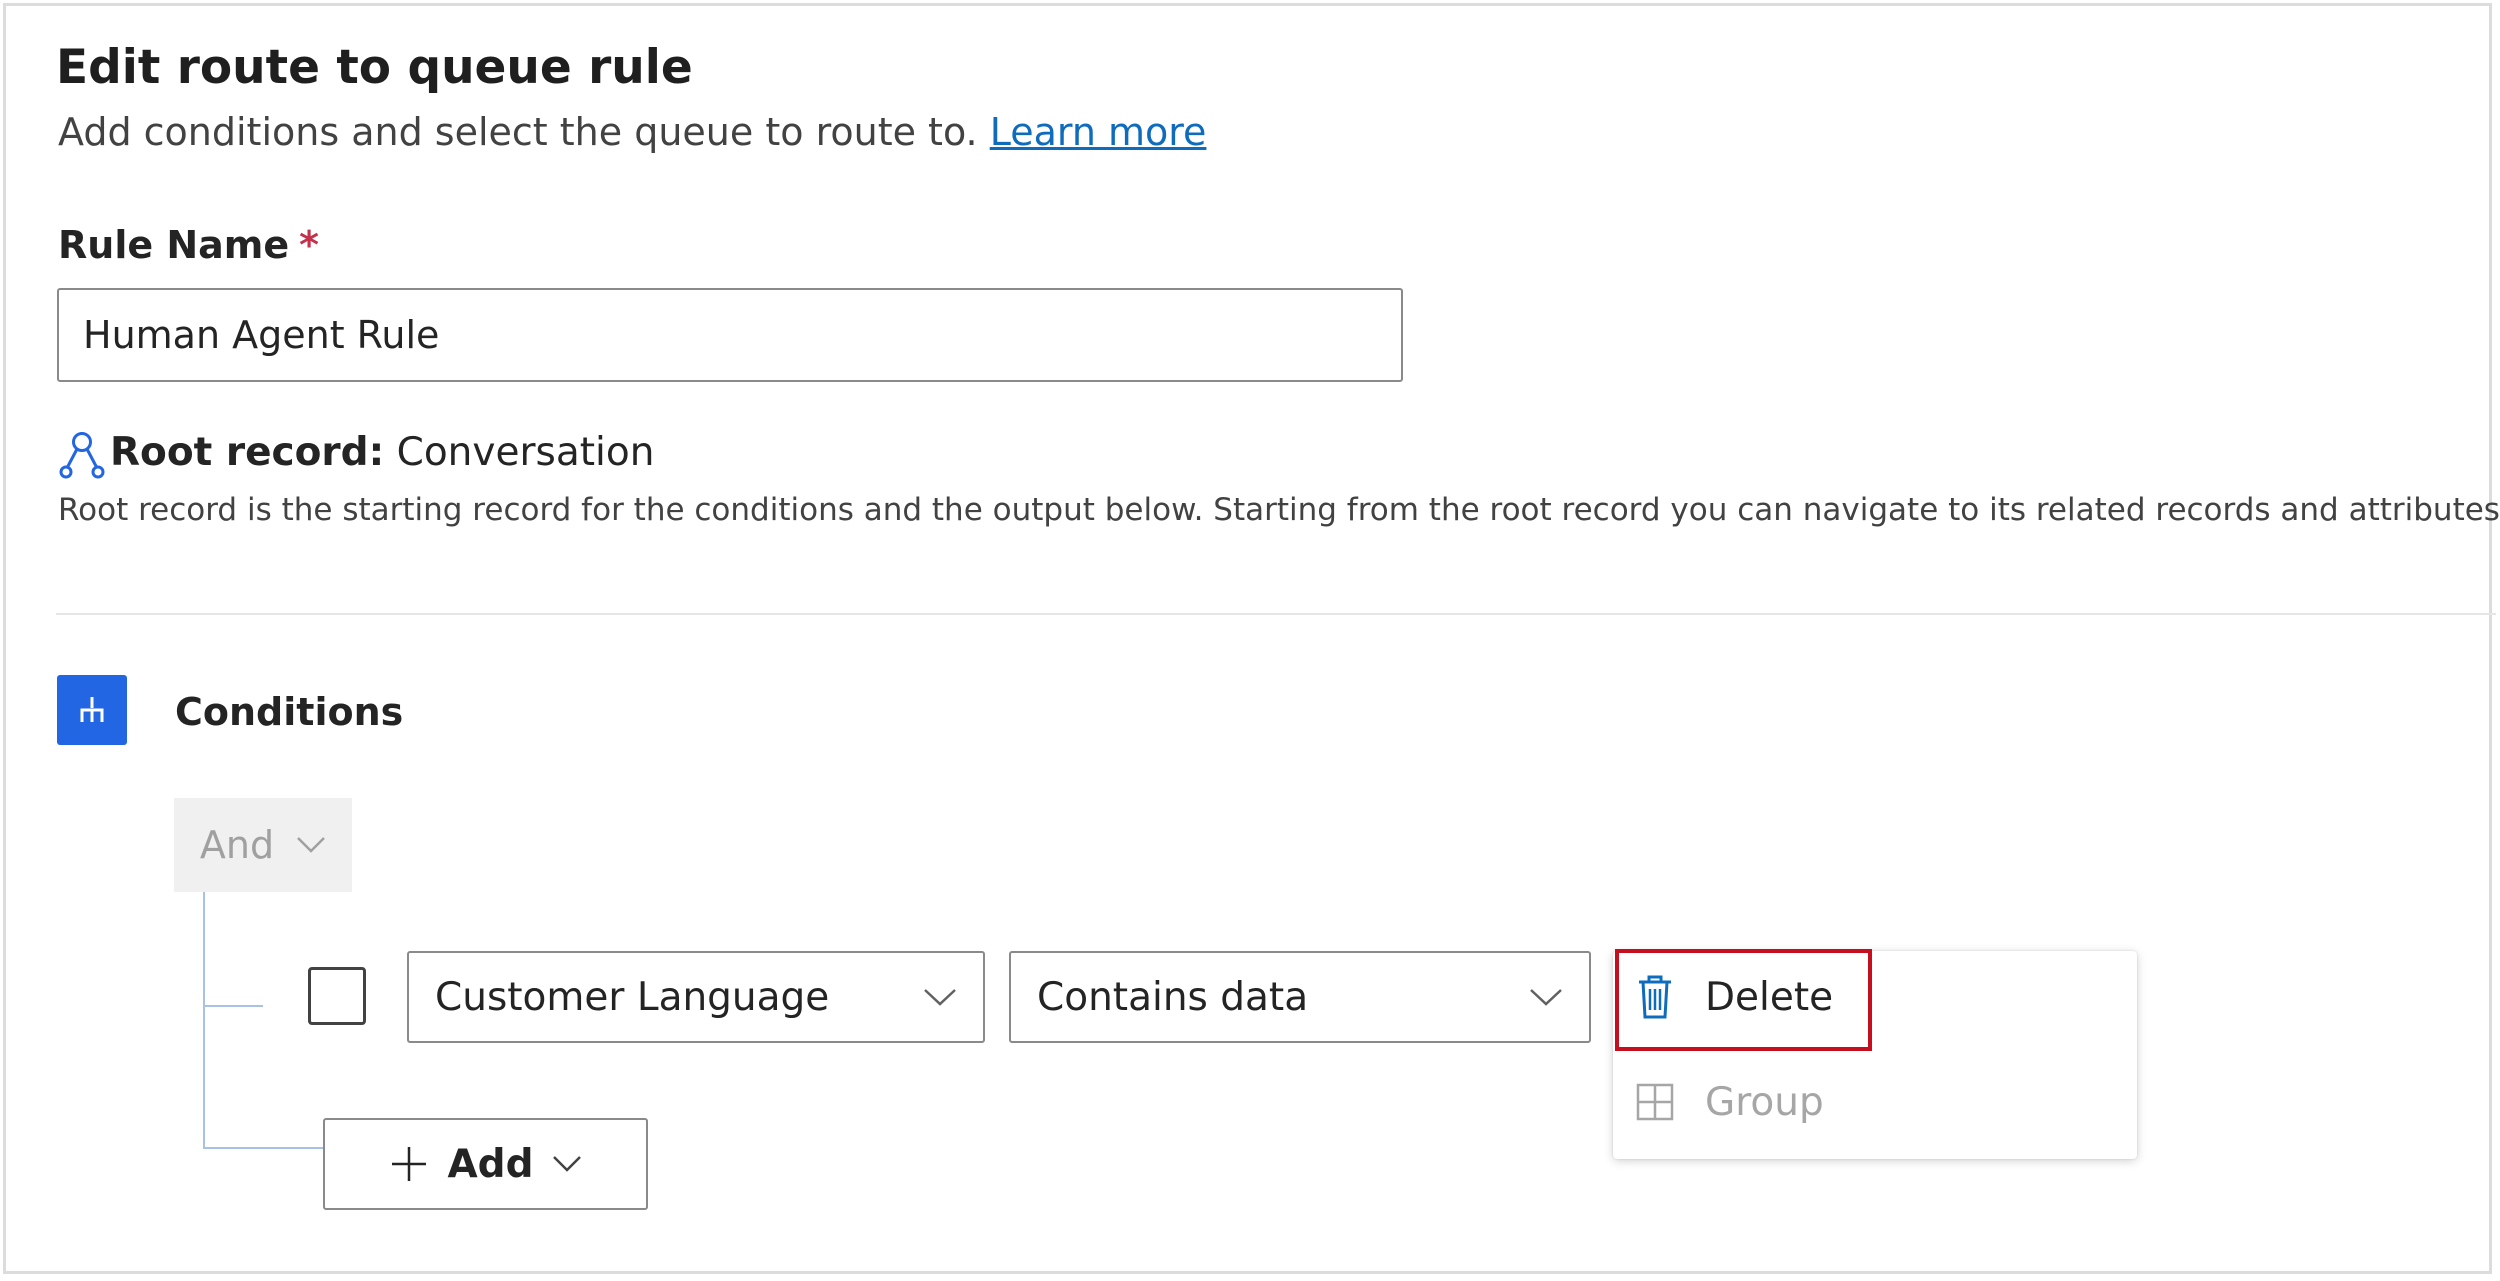  I want to click on tree-connector-vertical, so click(204, 1020).